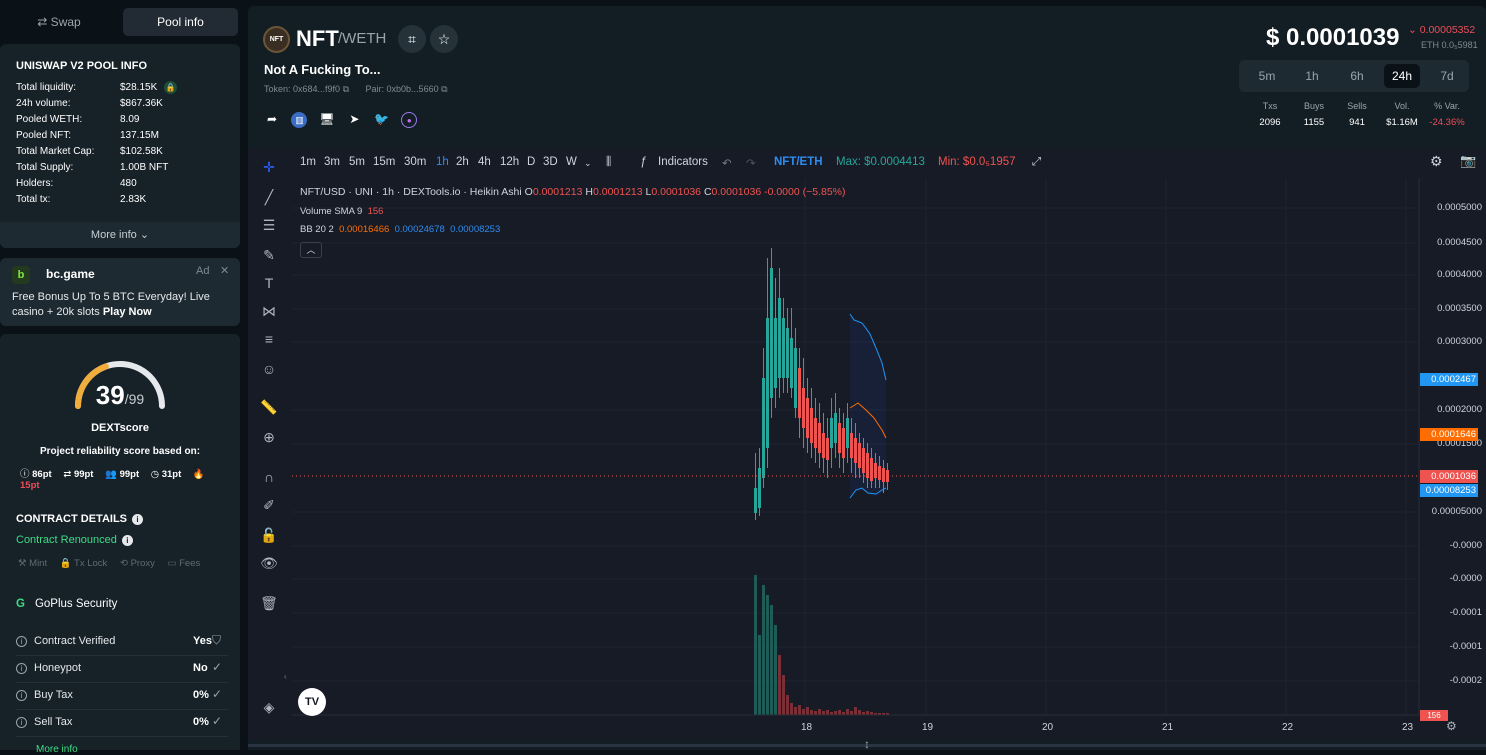  I want to click on flag-fees: ▭ Fees, so click(184, 563).